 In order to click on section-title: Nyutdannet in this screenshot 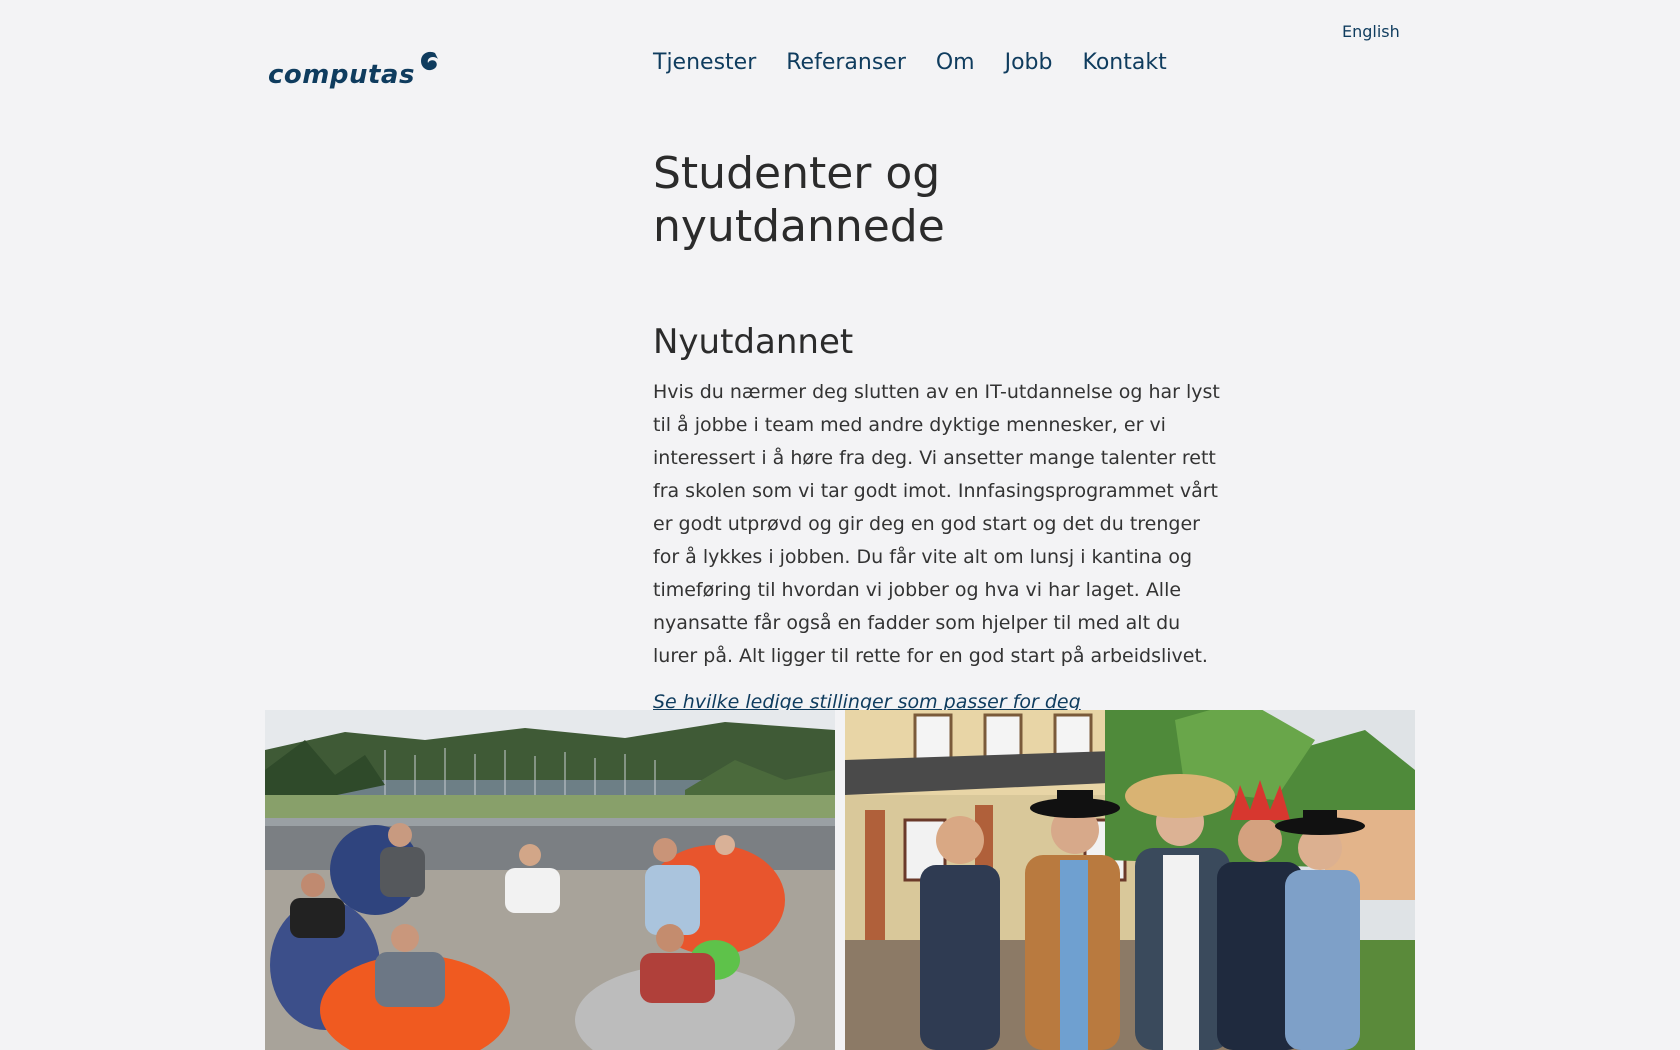, I will do `click(753, 341)`.